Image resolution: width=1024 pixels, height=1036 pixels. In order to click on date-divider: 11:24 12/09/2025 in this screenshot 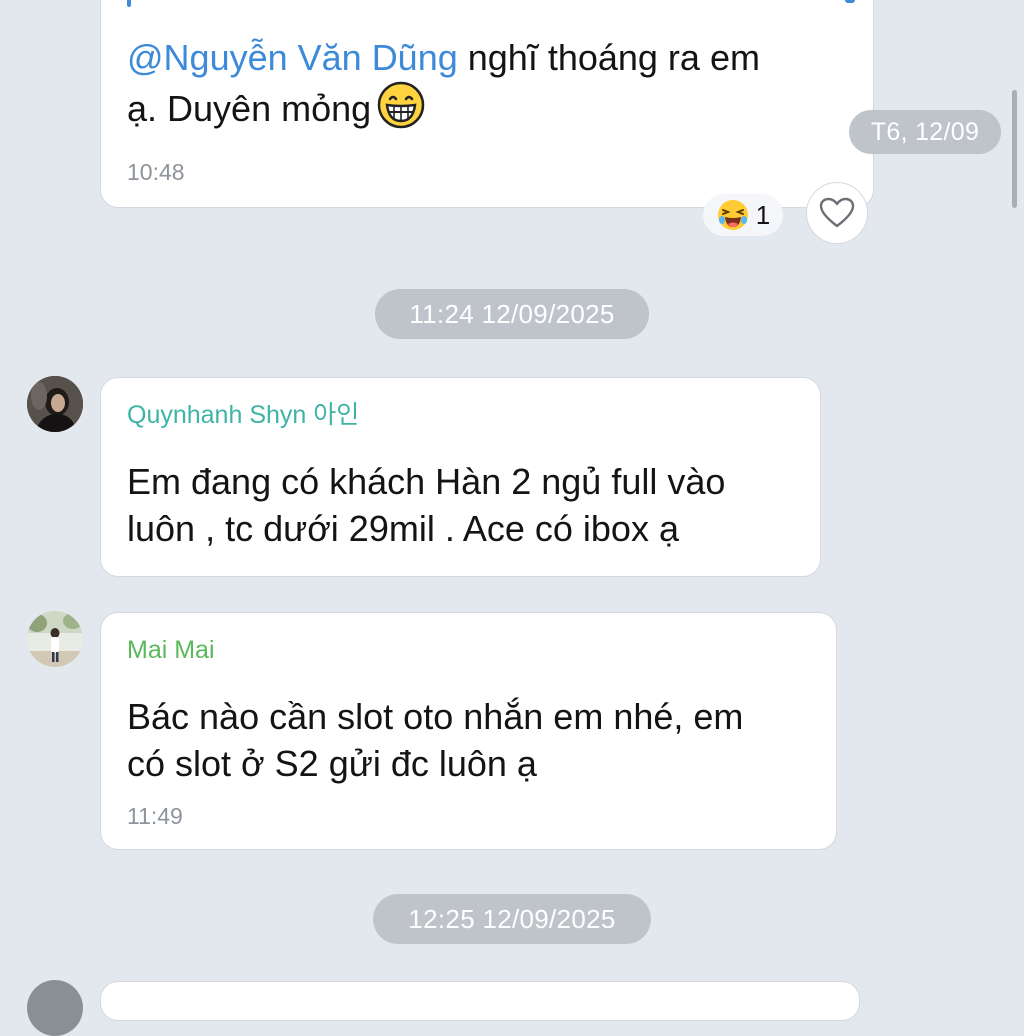, I will do `click(512, 314)`.